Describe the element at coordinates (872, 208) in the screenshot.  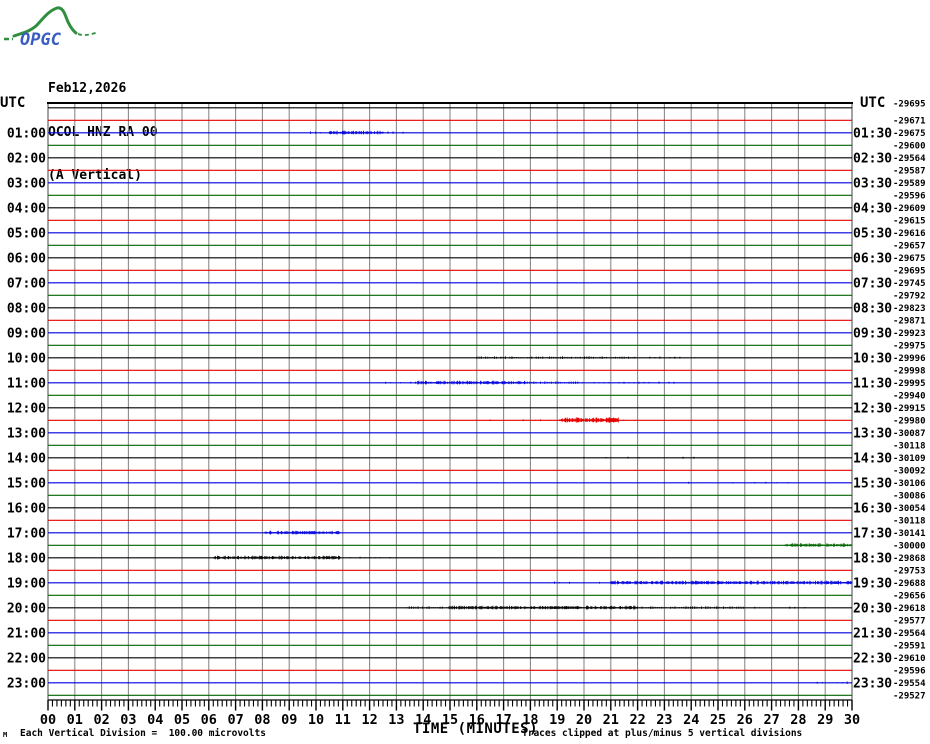
I see `right-time-label: 04:30` at that location.